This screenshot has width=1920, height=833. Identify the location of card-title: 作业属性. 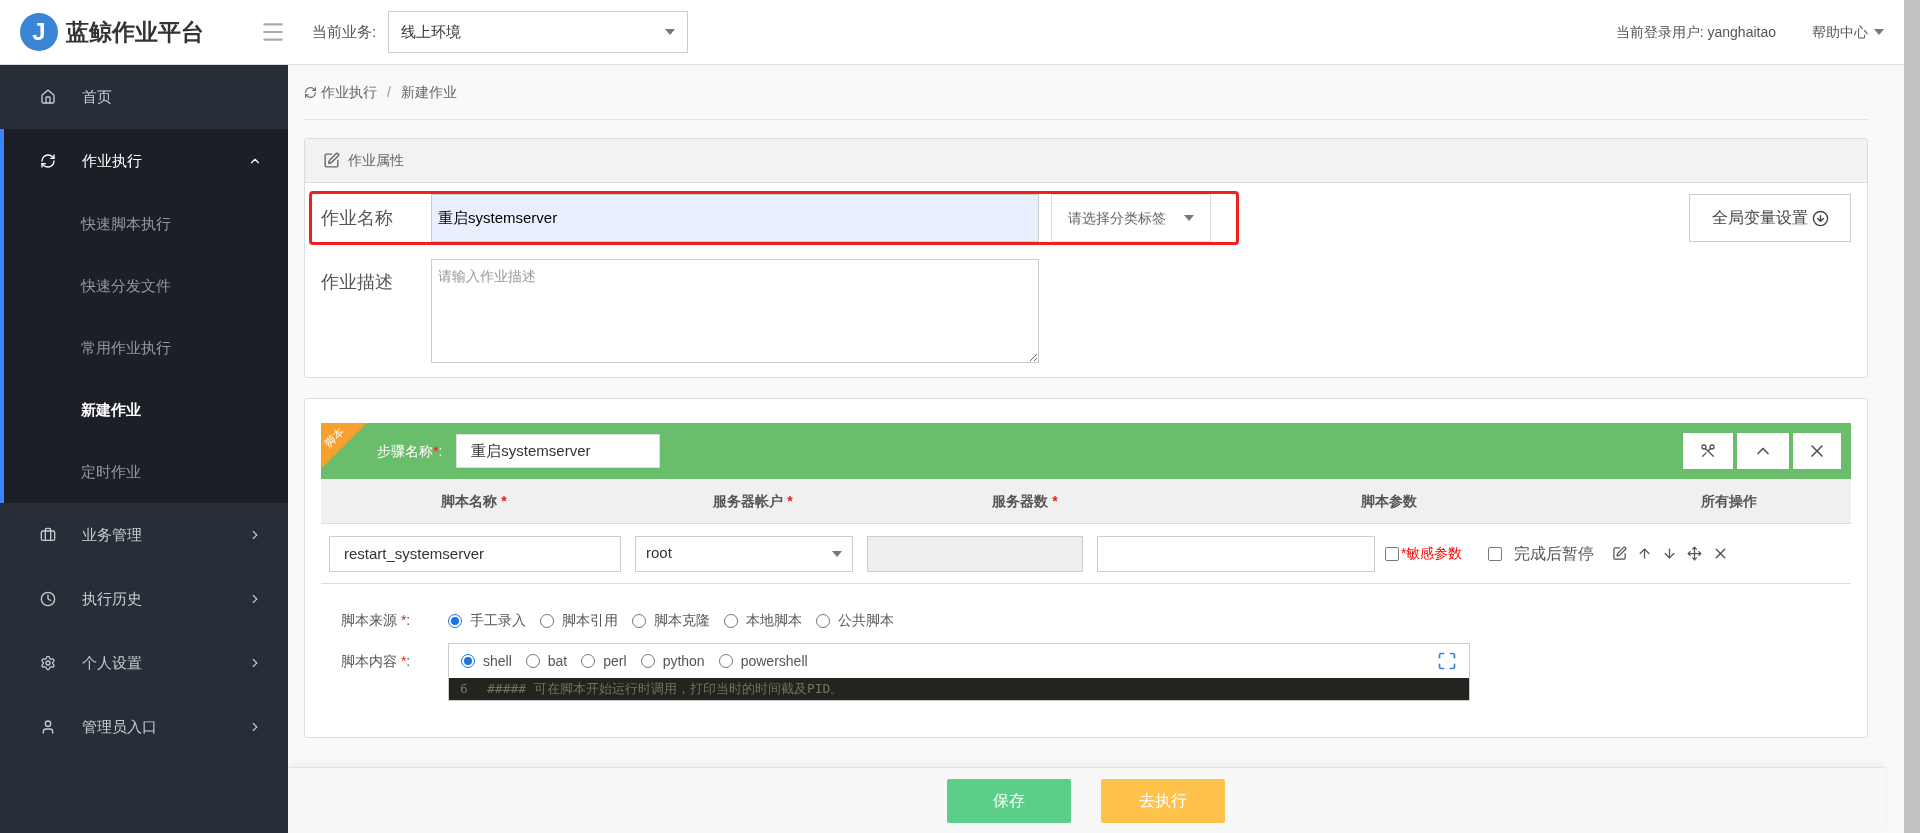
(376, 160).